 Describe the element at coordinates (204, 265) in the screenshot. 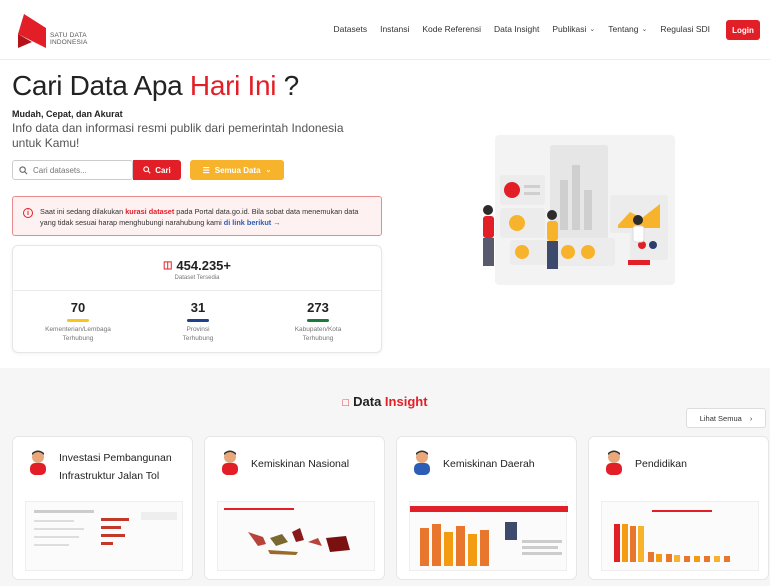

I see `total-value: 454.235+` at that location.